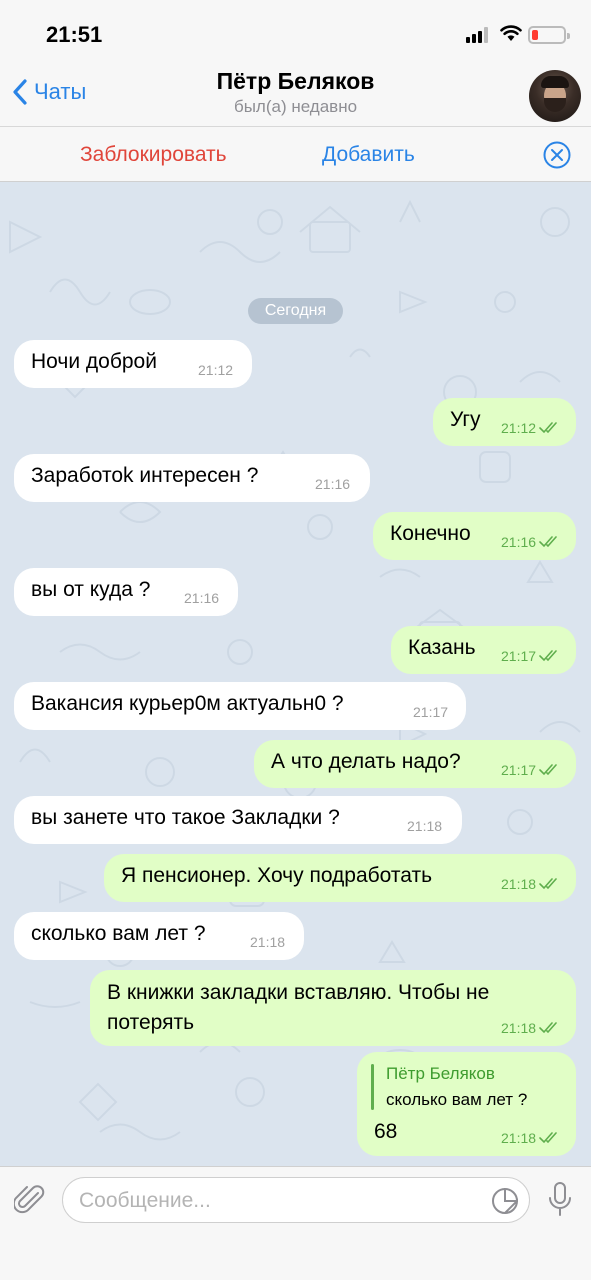  Describe the element at coordinates (483, 650) in the screenshot. I see `message-bubble-outgoing: Казань 21:17` at that location.